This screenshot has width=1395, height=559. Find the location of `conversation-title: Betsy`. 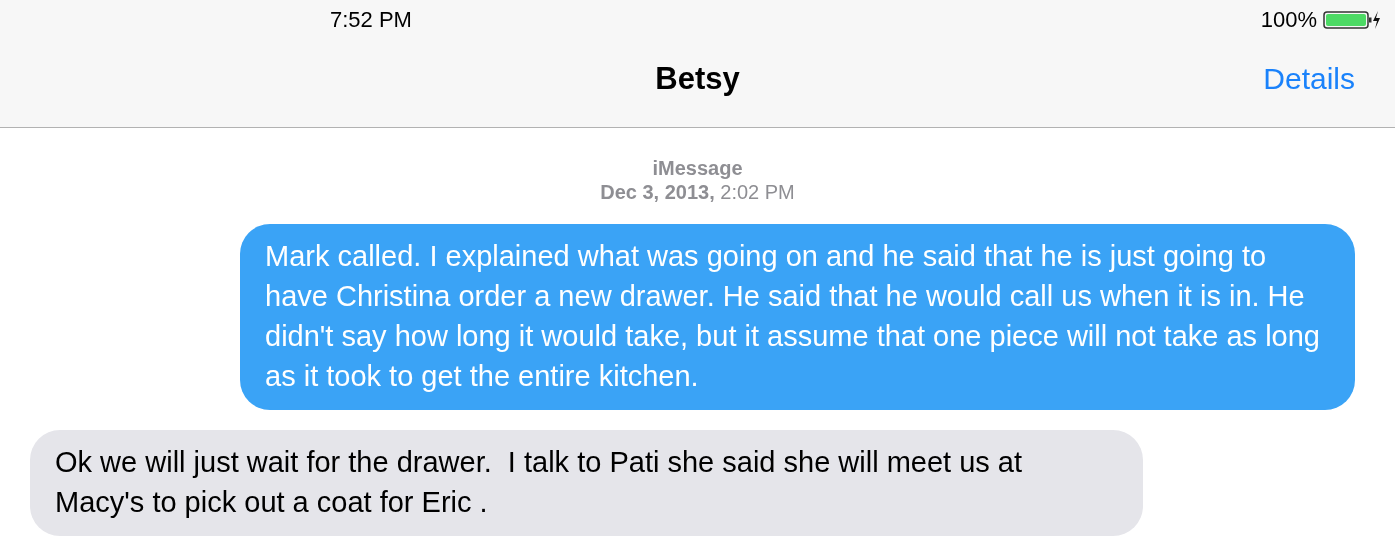

conversation-title: Betsy is located at coordinates (697, 78).